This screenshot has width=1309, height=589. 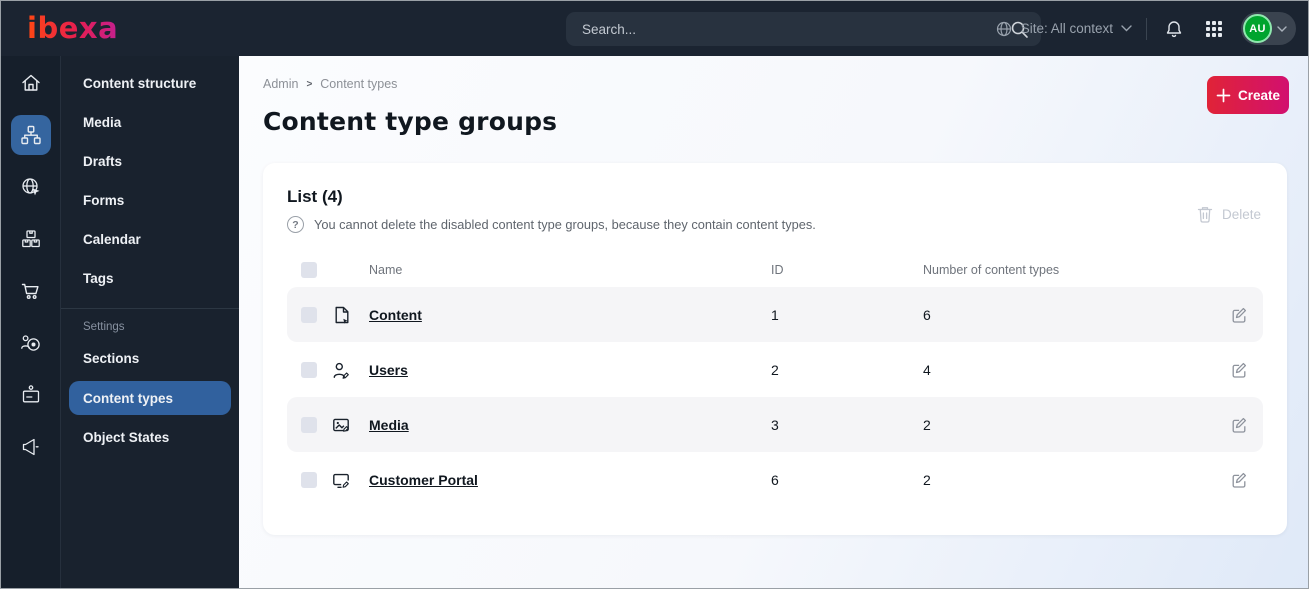 I want to click on rail-content, so click(x=30, y=135).